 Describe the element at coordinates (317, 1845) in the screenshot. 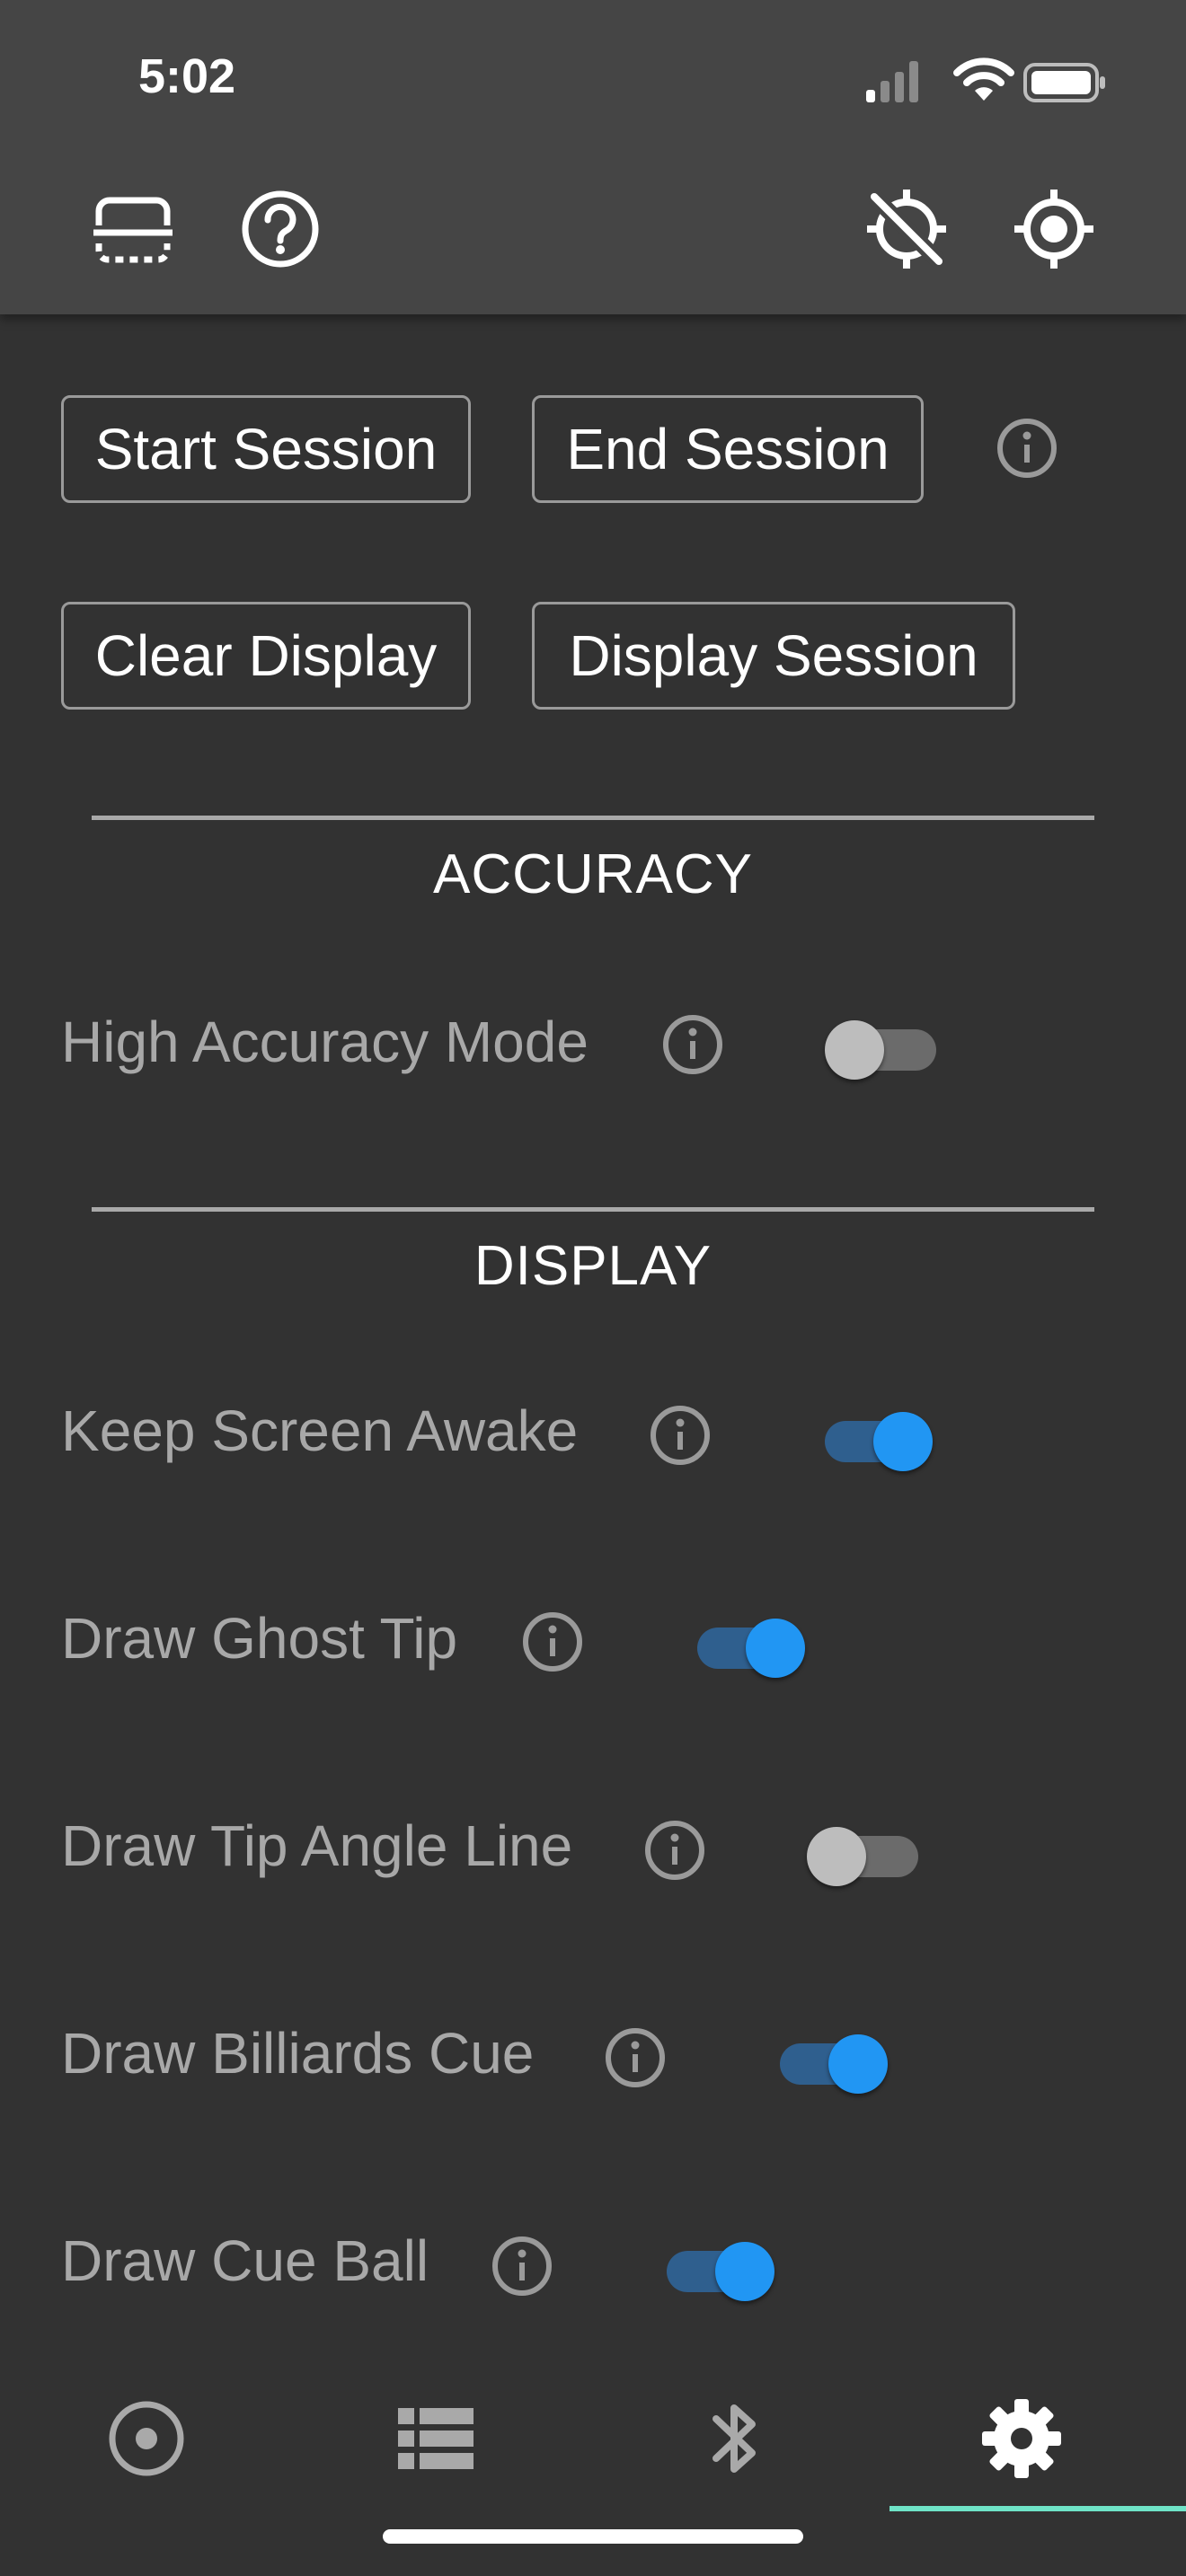

I see `setting-label: Draw Tip Angle Line` at that location.